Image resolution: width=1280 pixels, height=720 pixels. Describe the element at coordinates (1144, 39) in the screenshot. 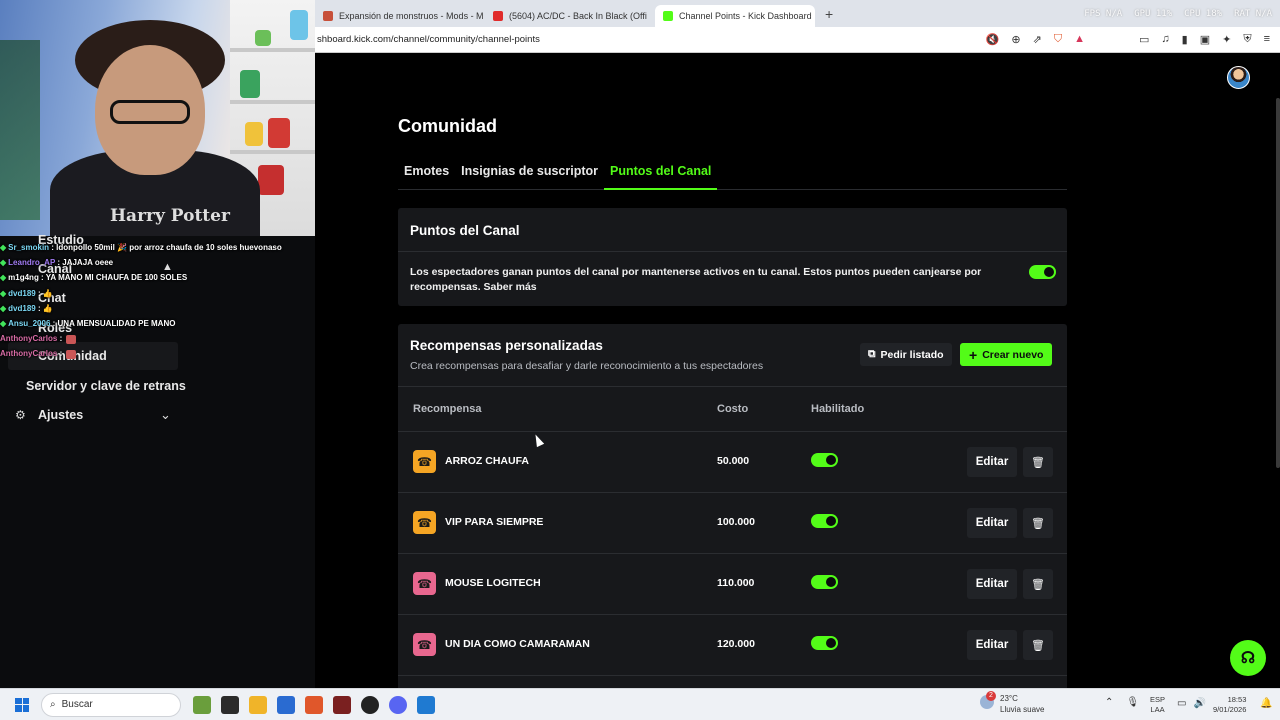

I see `sidebar-toggle-icon: ▭` at that location.